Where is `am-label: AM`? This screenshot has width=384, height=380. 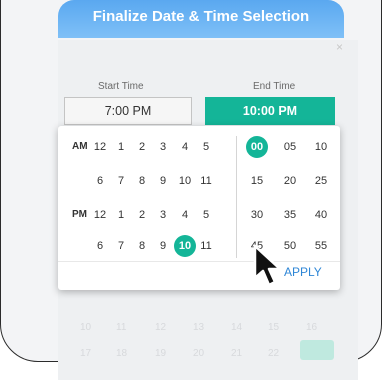 am-label: AM is located at coordinates (80, 146).